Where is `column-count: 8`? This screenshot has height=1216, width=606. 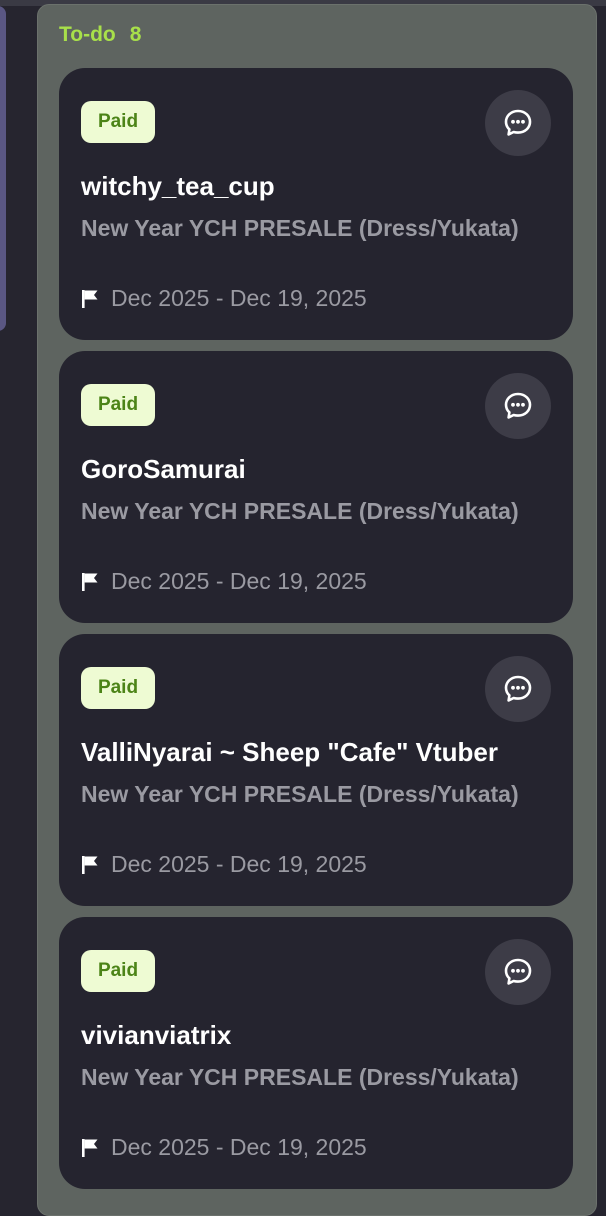
column-count: 8 is located at coordinates (135, 34).